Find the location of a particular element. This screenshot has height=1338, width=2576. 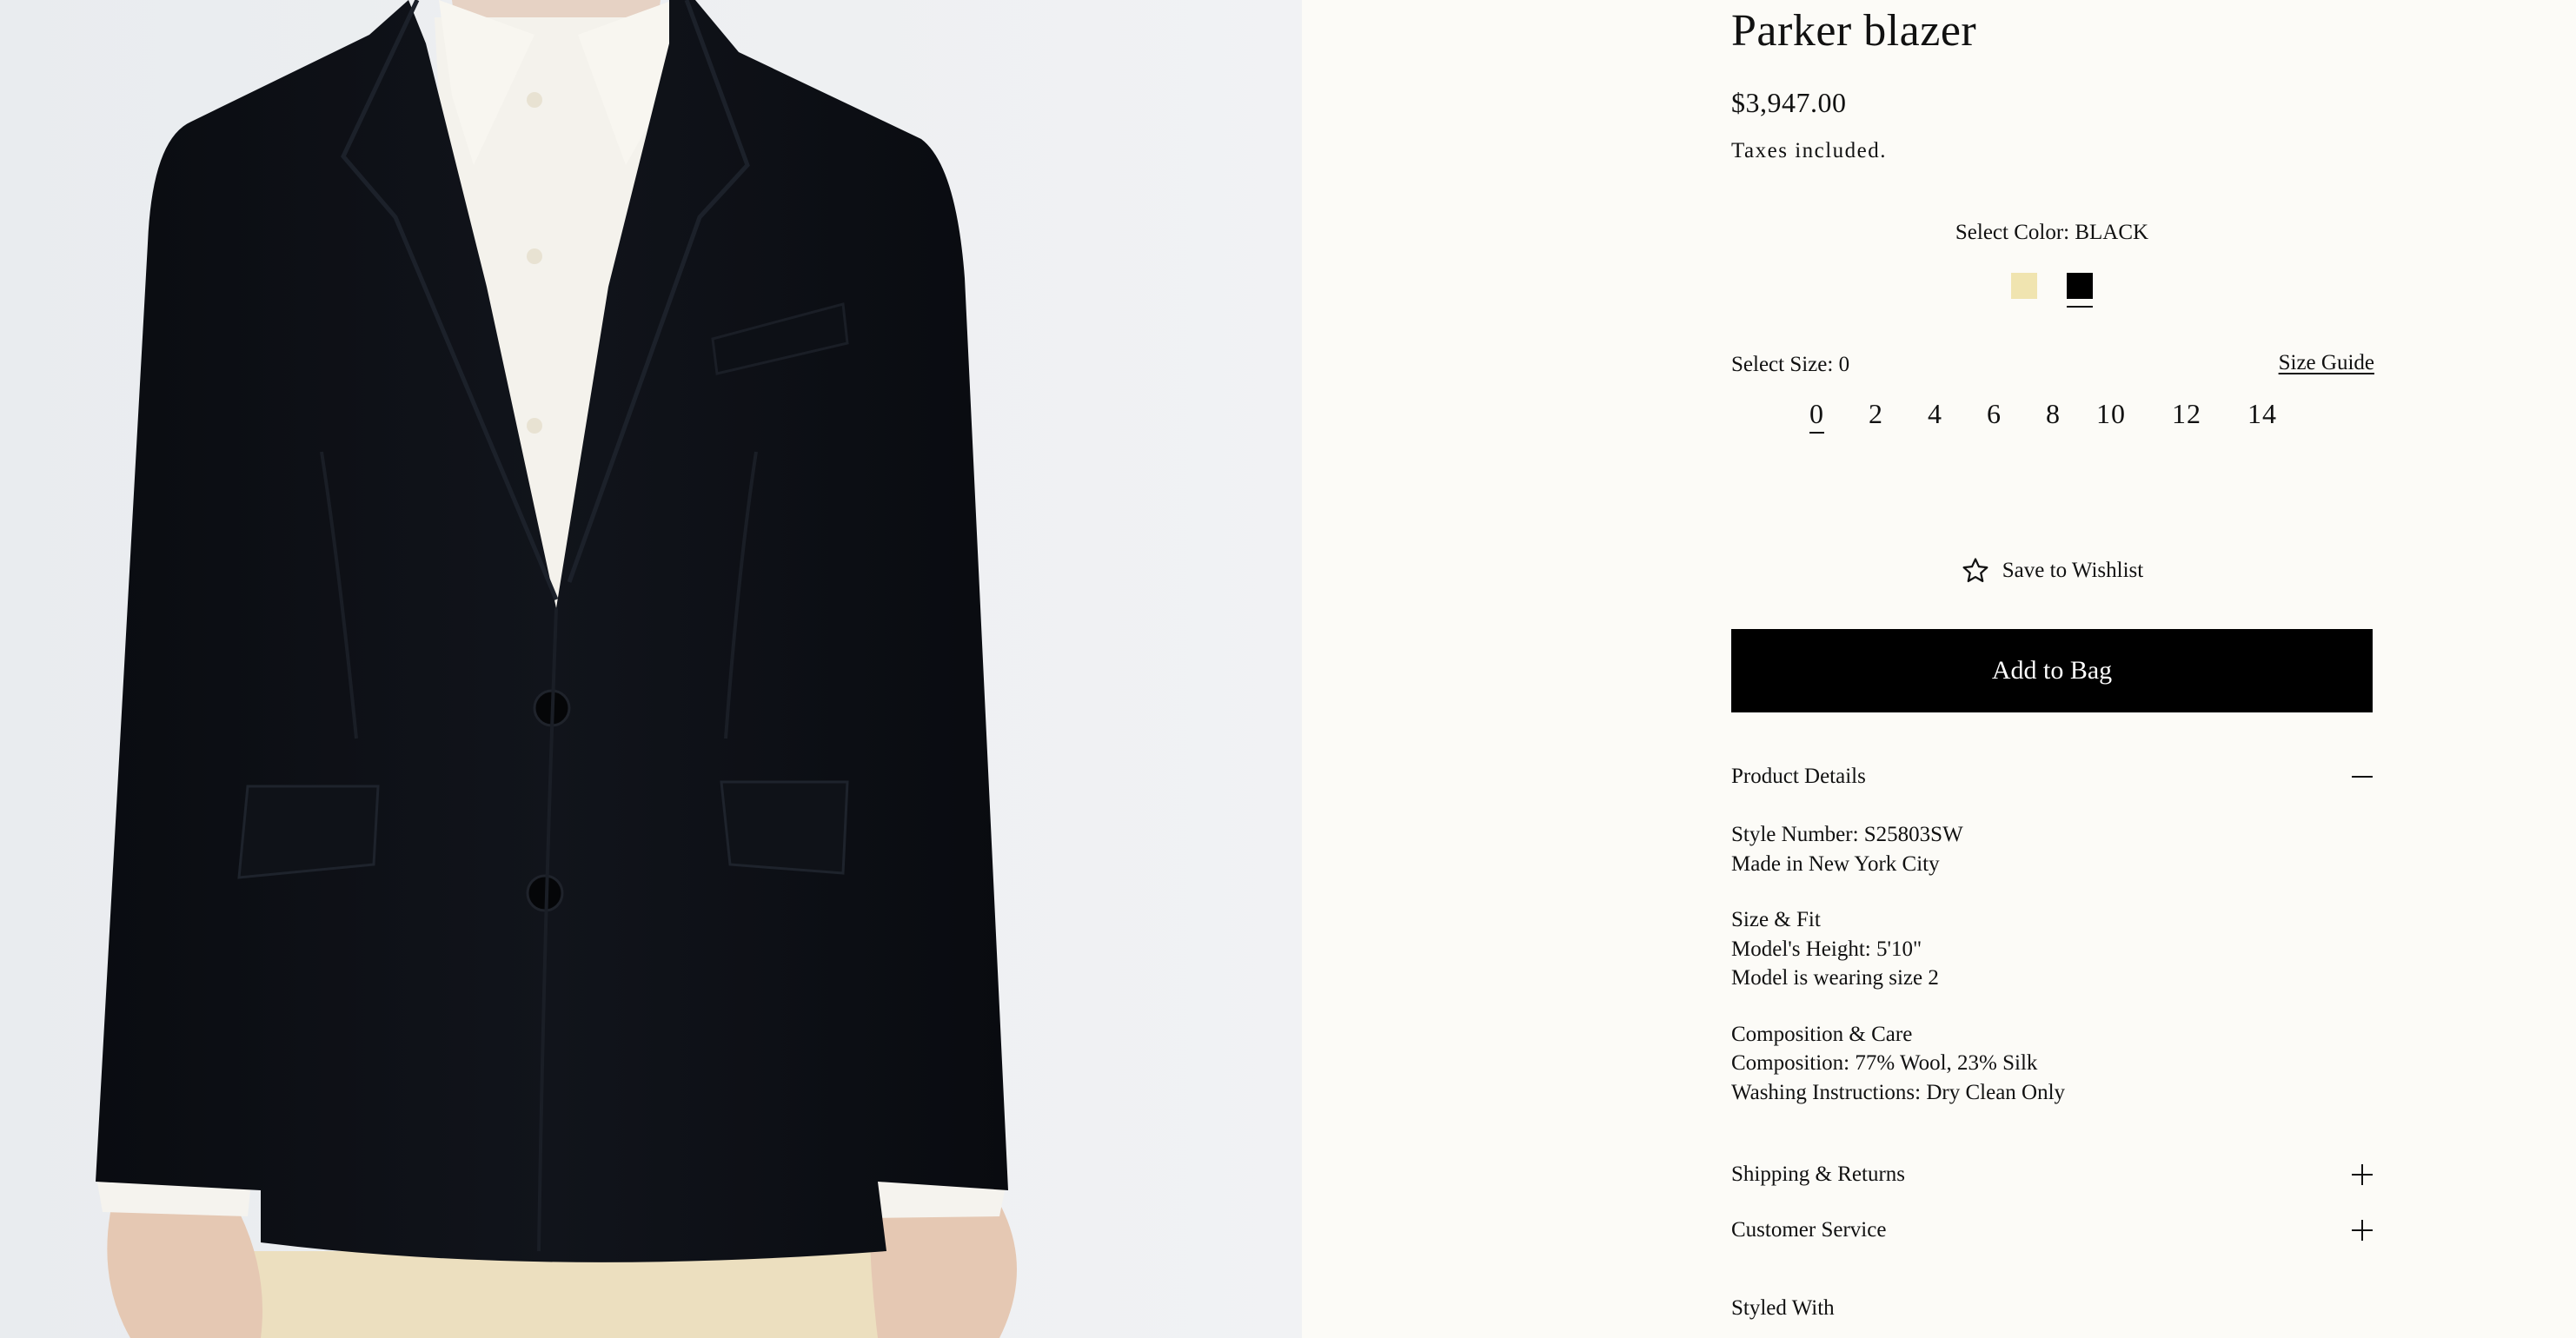

accordion-customer-service: Customer Service is located at coordinates (2052, 1230).